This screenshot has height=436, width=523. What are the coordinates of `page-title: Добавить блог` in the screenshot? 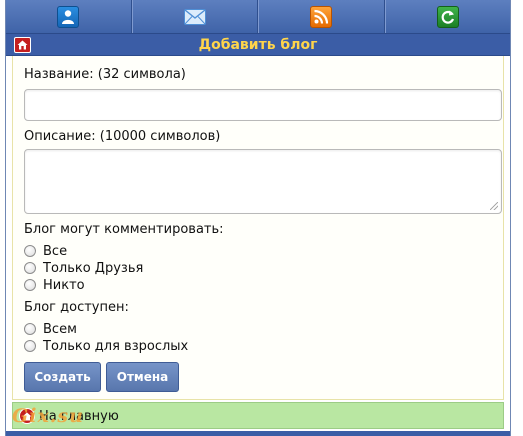 It's located at (258, 45).